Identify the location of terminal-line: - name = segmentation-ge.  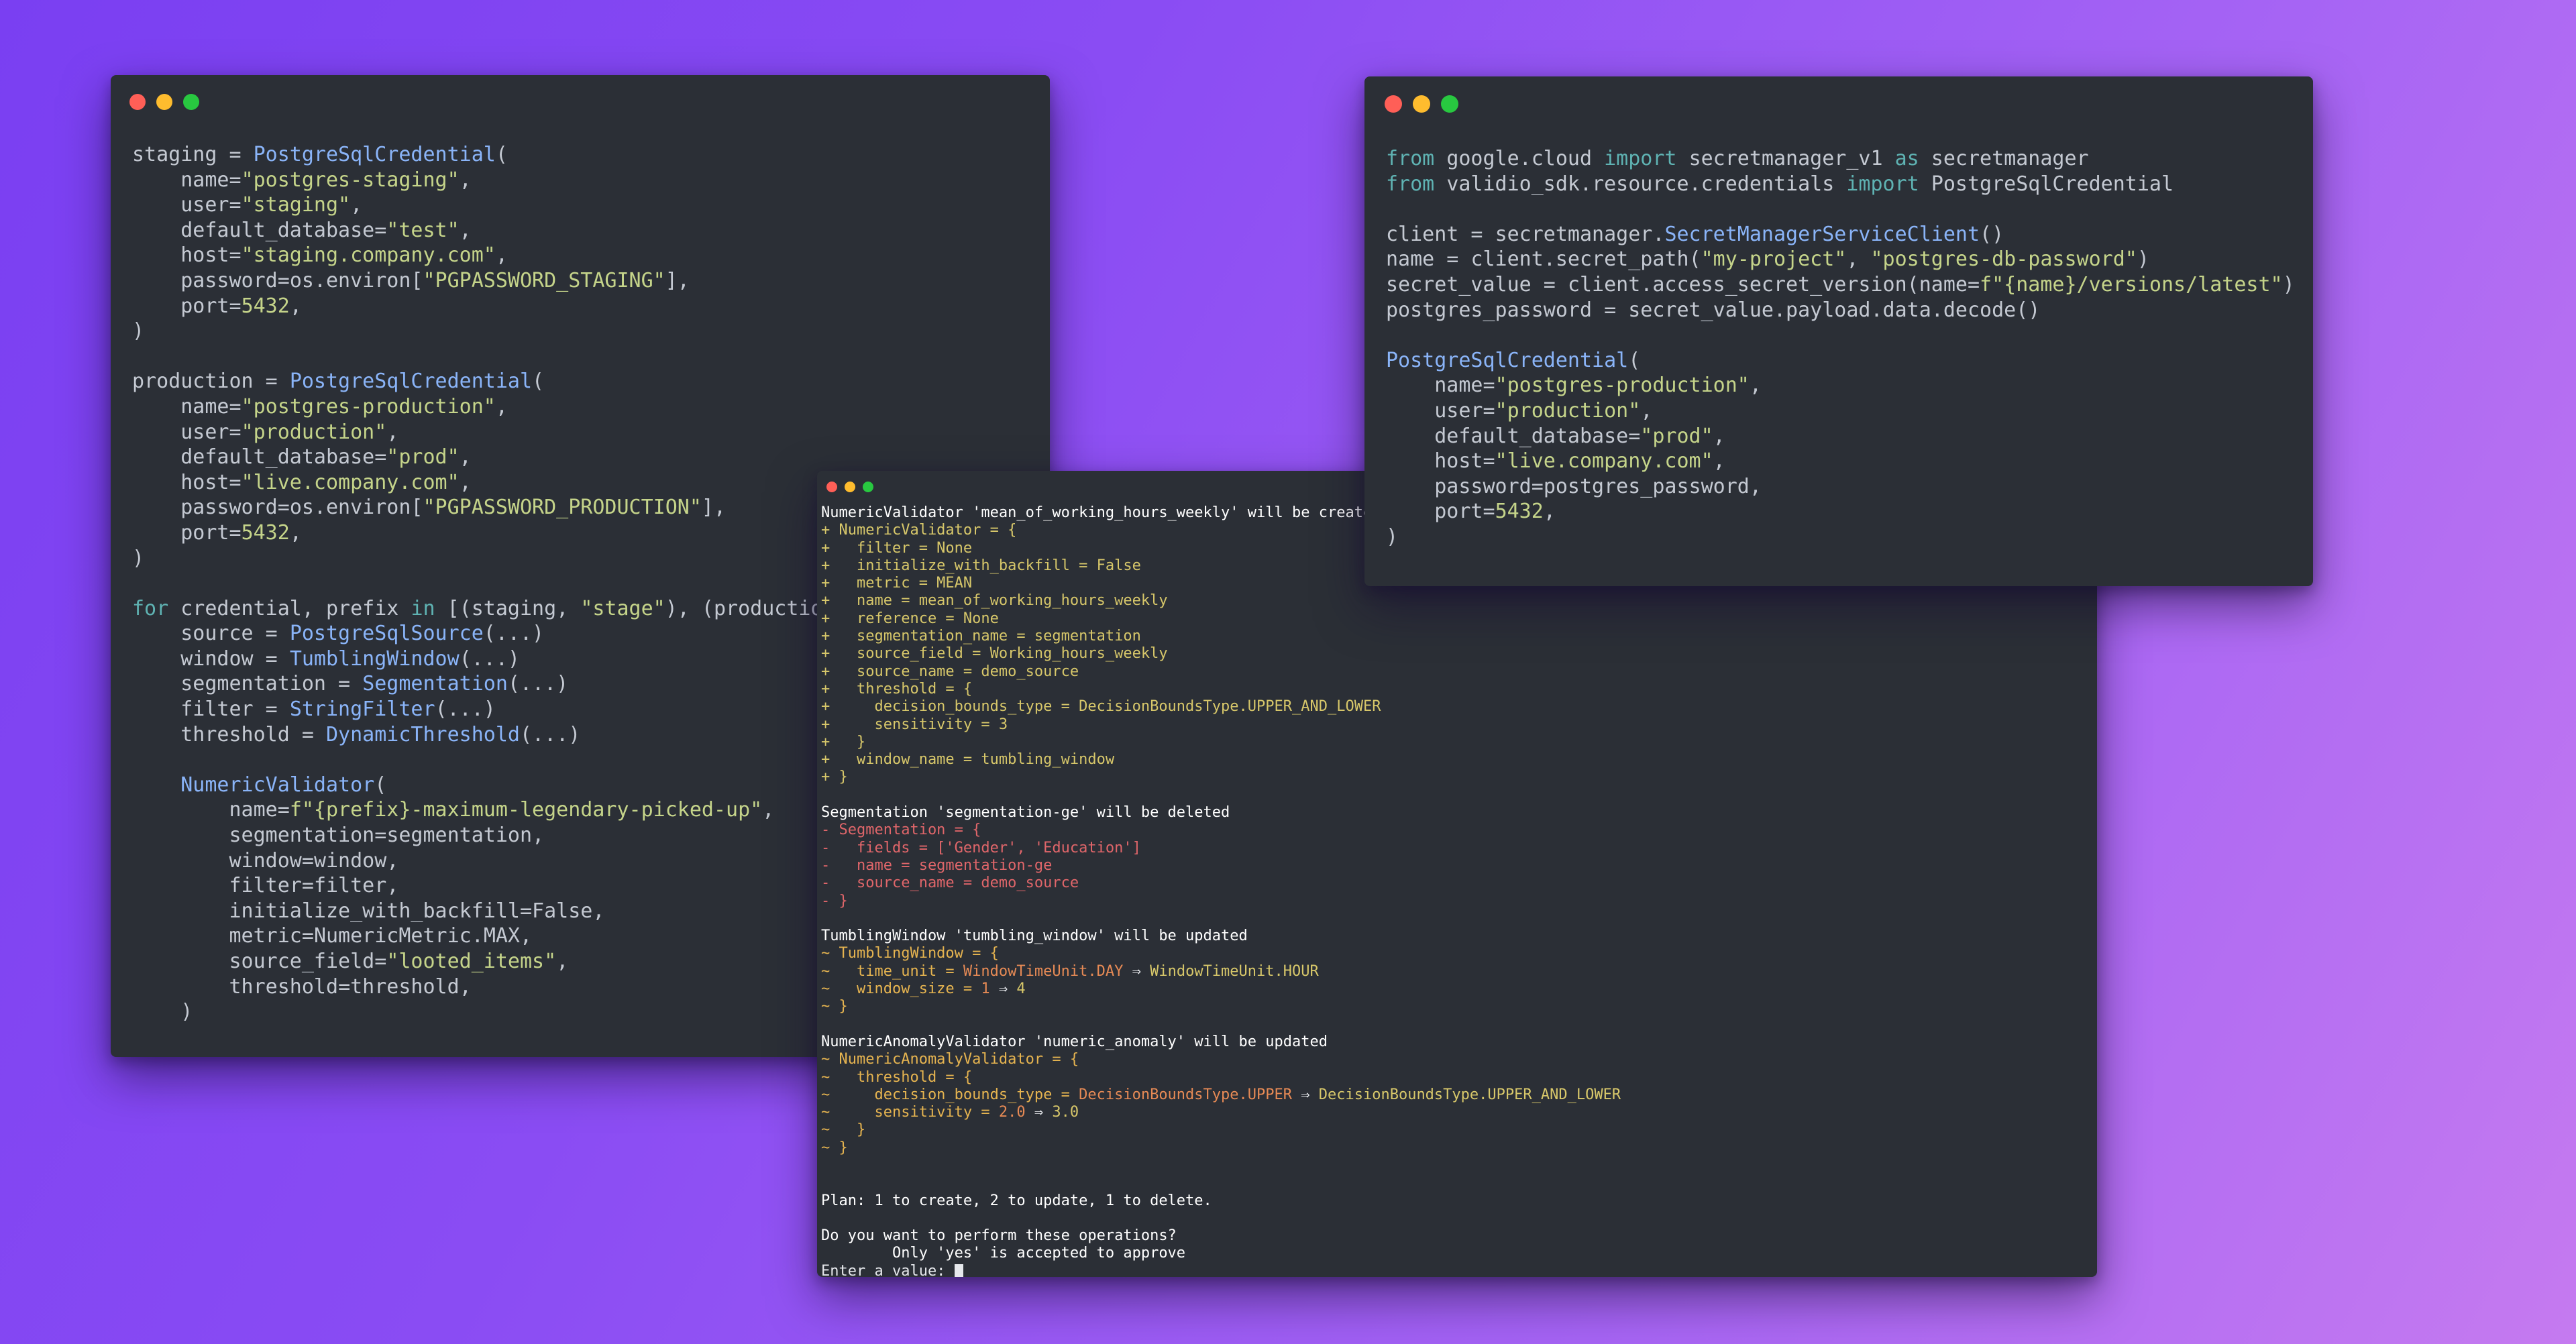
(937, 865).